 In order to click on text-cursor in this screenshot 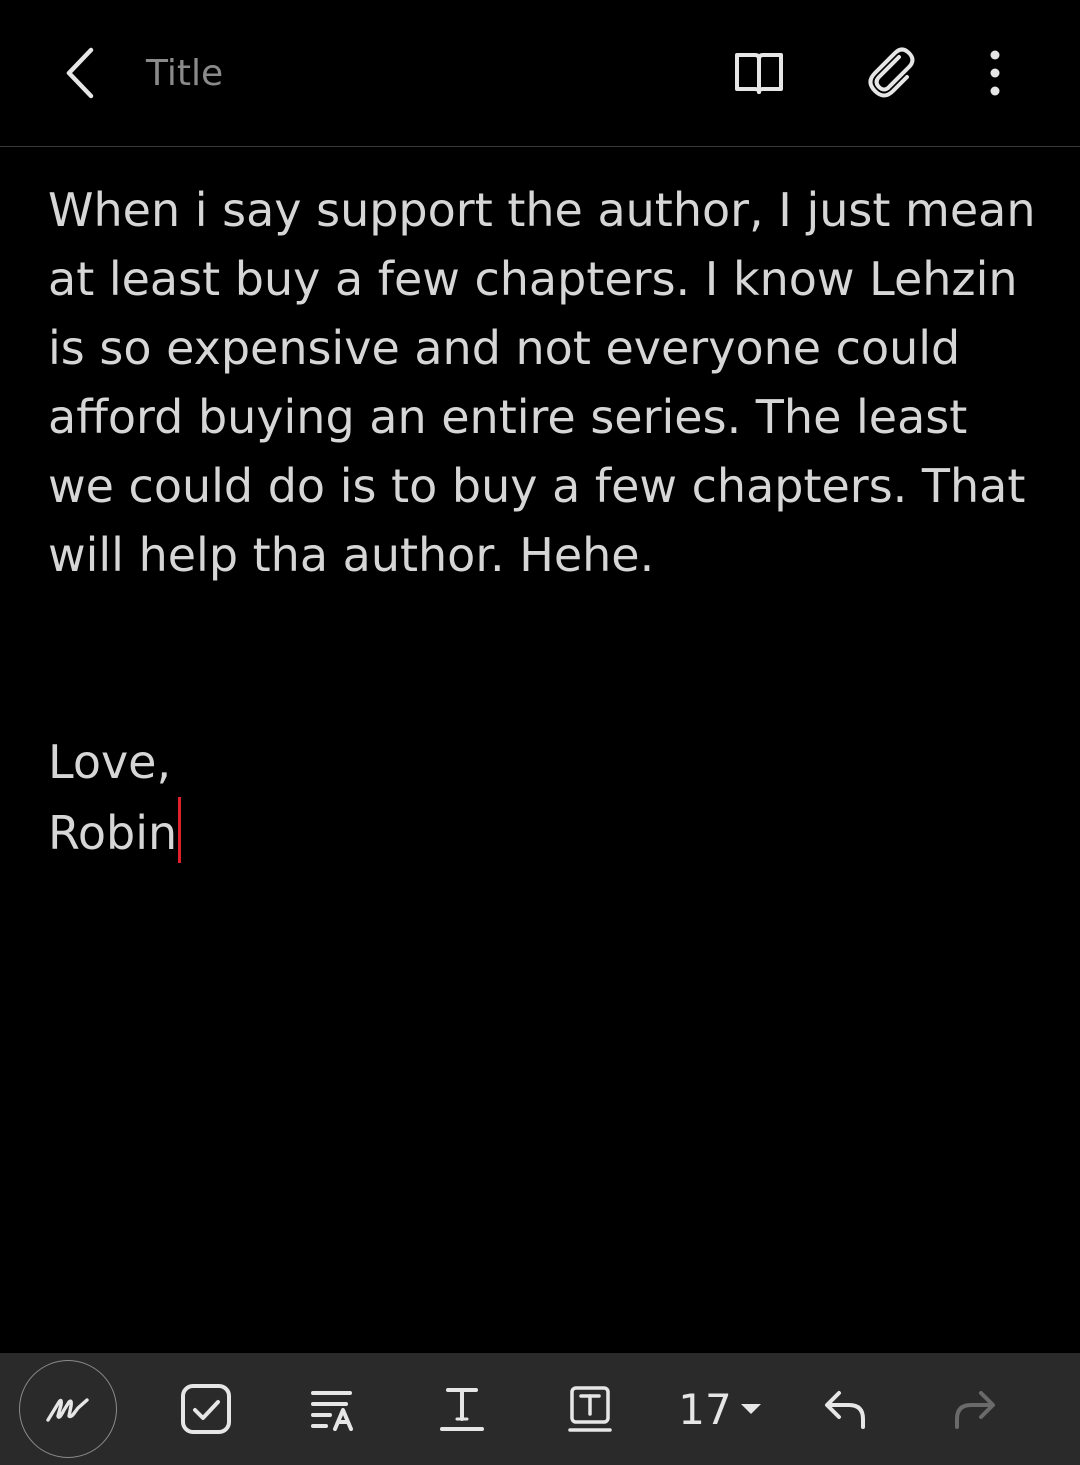, I will do `click(180, 830)`.